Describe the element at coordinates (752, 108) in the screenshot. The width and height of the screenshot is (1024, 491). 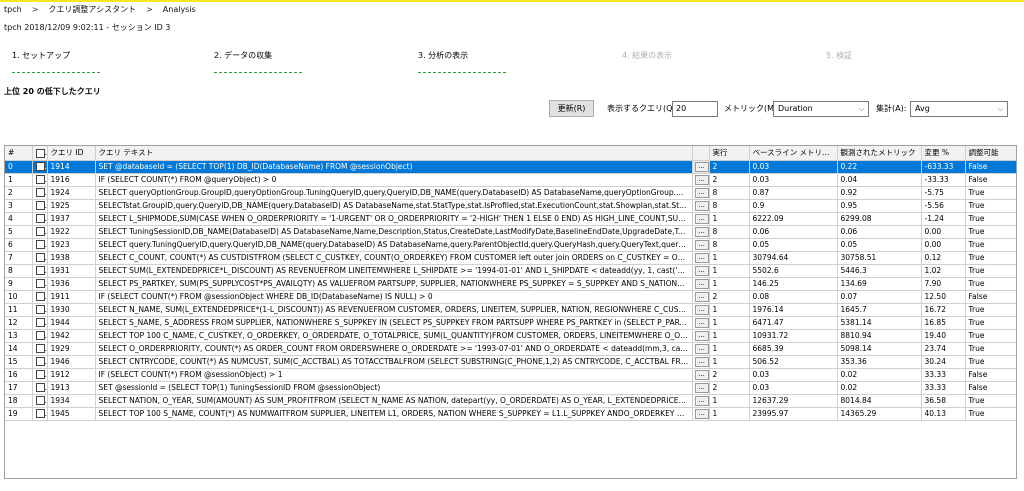
I see `metric-label: メトリック(M):` at that location.